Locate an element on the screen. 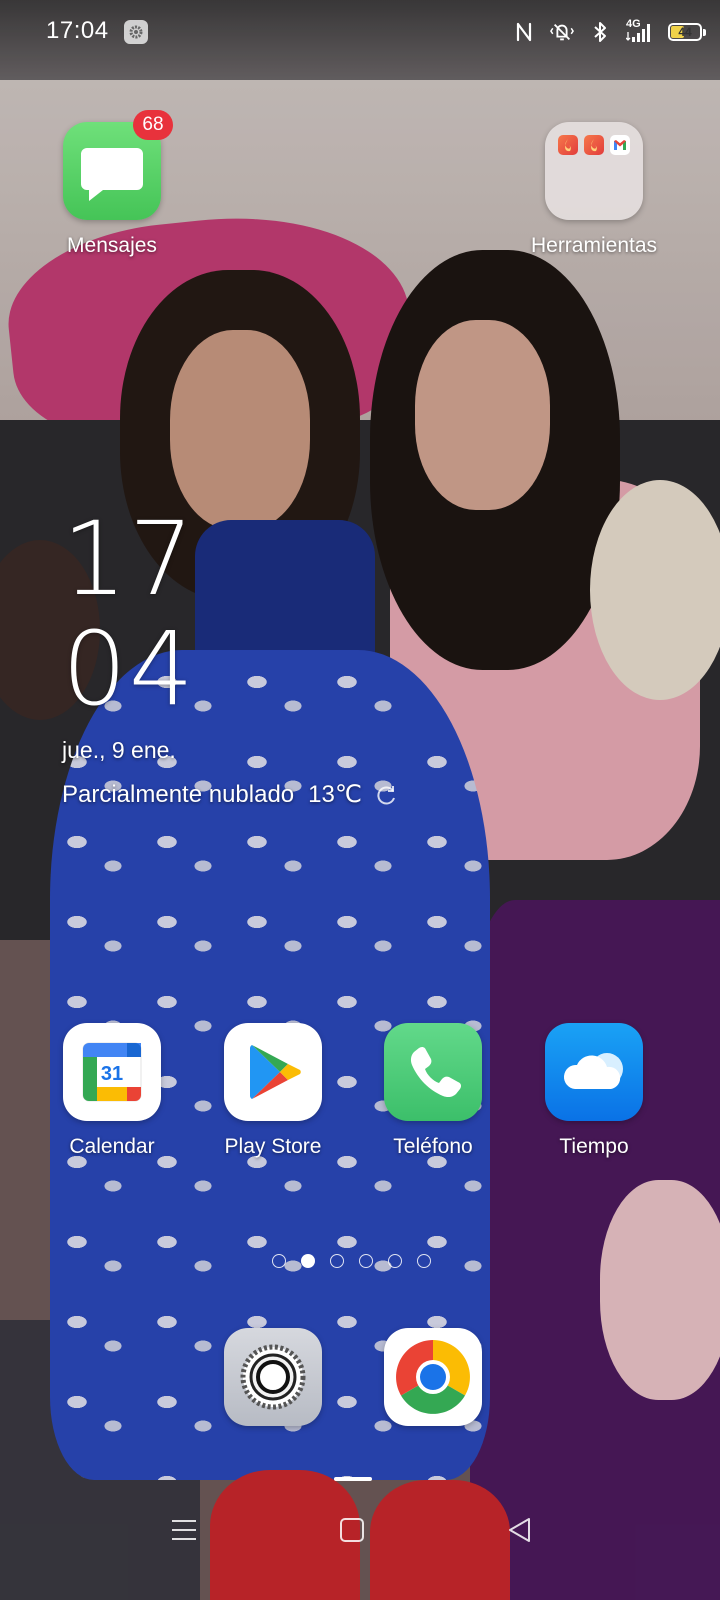  battery-icon: 44 is located at coordinates (687, 32).